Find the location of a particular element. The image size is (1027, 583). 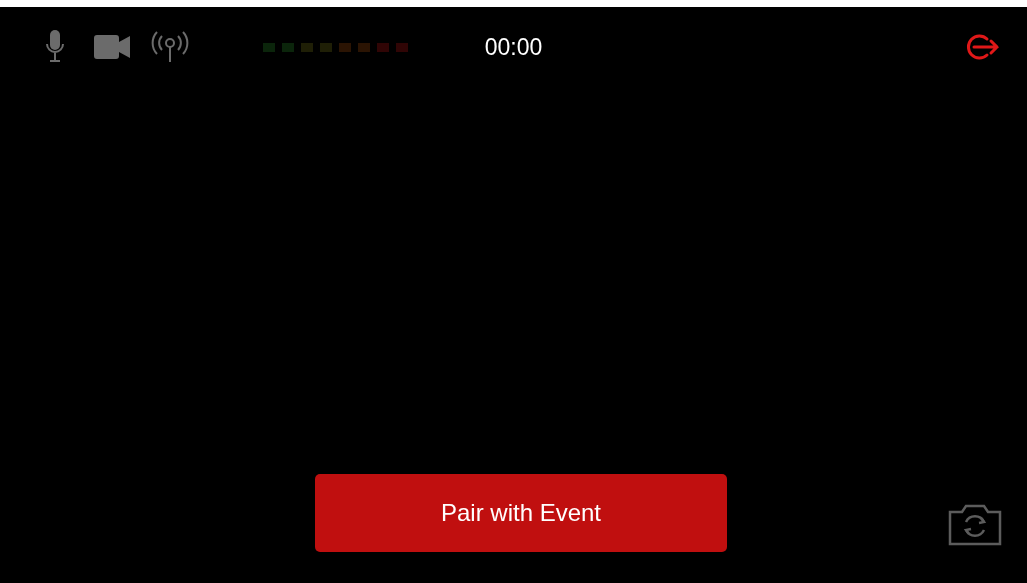

switch-camera-icon is located at coordinates (975, 525).